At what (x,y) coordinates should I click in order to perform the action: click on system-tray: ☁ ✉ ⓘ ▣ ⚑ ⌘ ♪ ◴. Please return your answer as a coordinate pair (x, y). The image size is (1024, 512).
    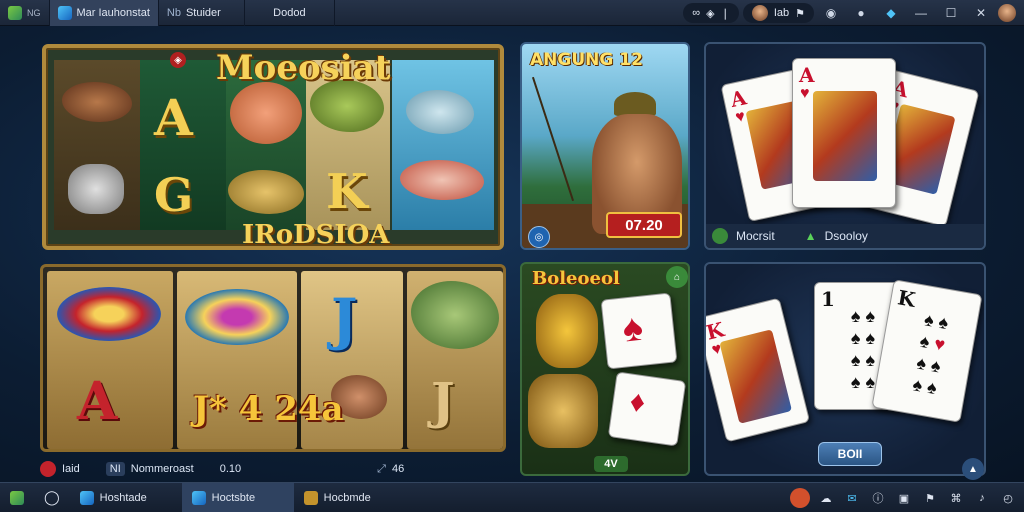
    Looking at the image, I should click on (904, 497).